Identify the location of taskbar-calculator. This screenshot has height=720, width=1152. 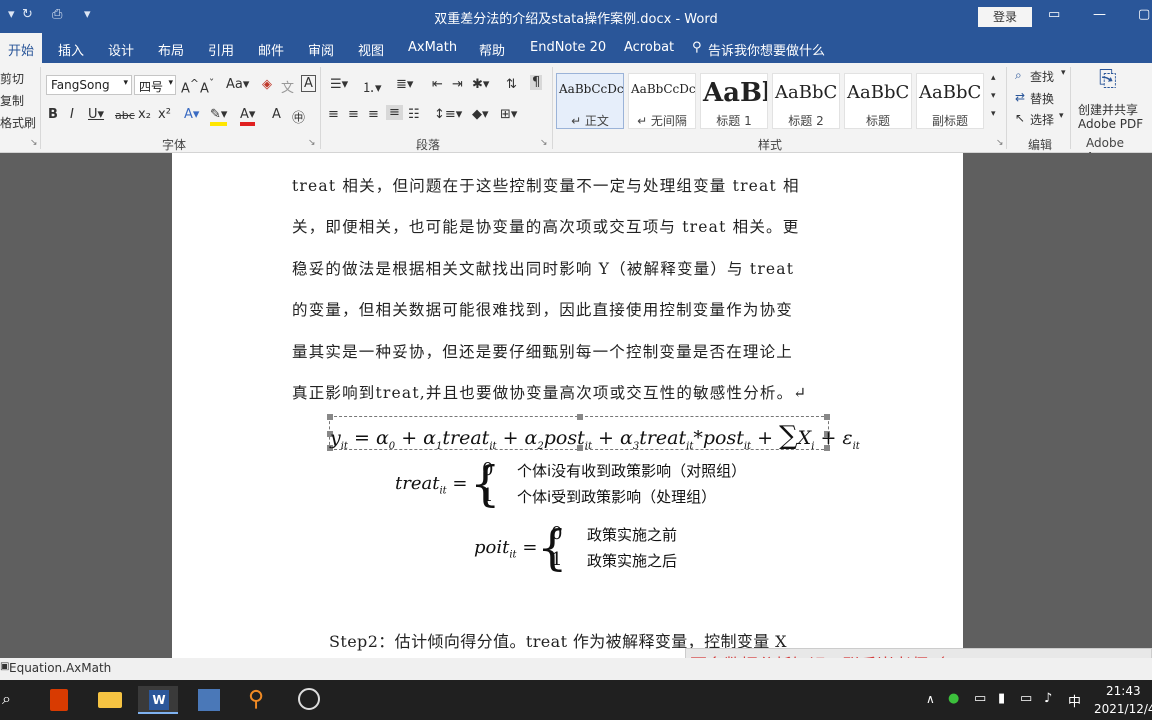
(208, 700).